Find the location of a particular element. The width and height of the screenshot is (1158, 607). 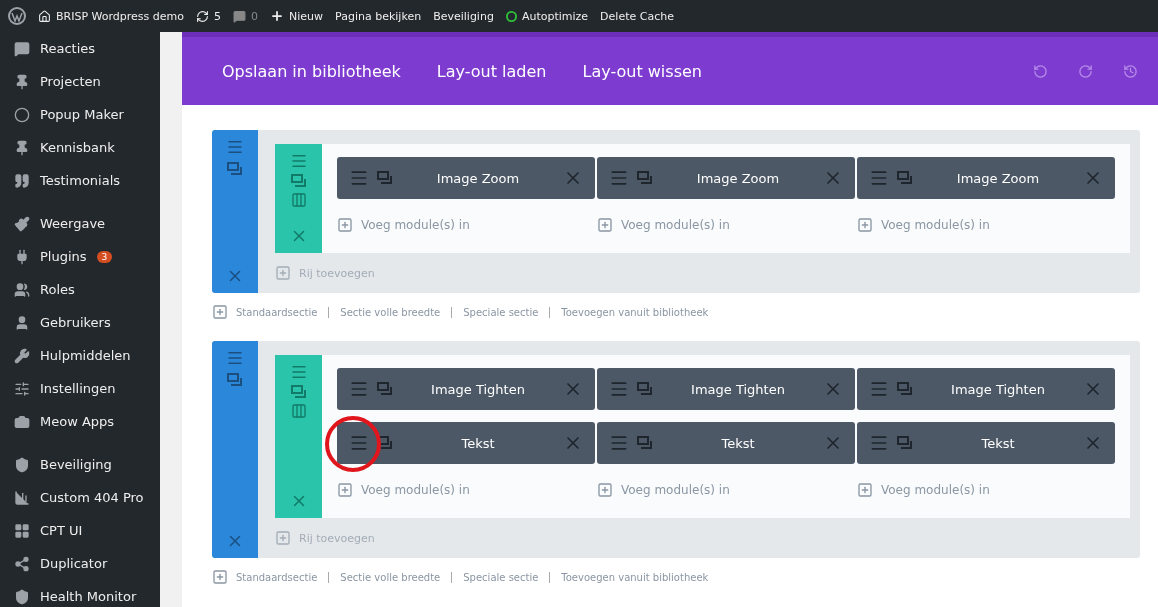

site-link: BRISP Wordpress demo is located at coordinates (111, 16).